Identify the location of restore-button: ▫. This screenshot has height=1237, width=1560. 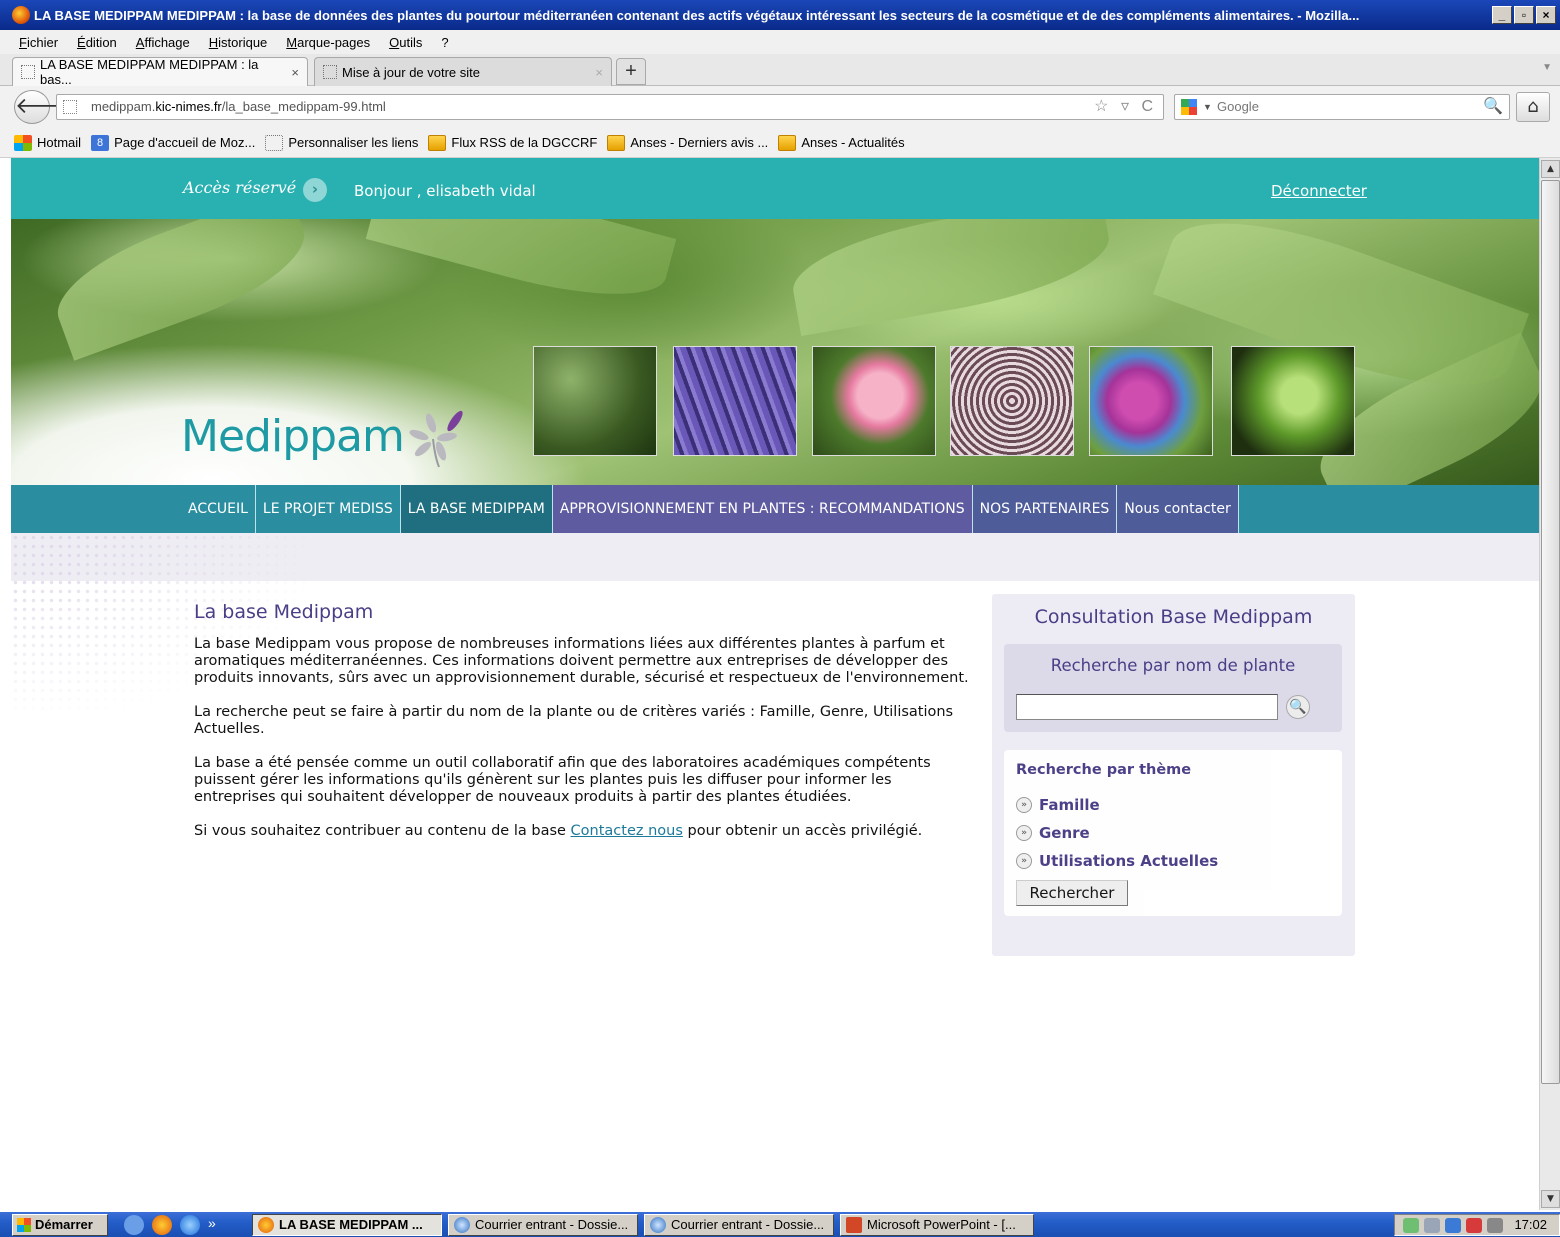
(1524, 15).